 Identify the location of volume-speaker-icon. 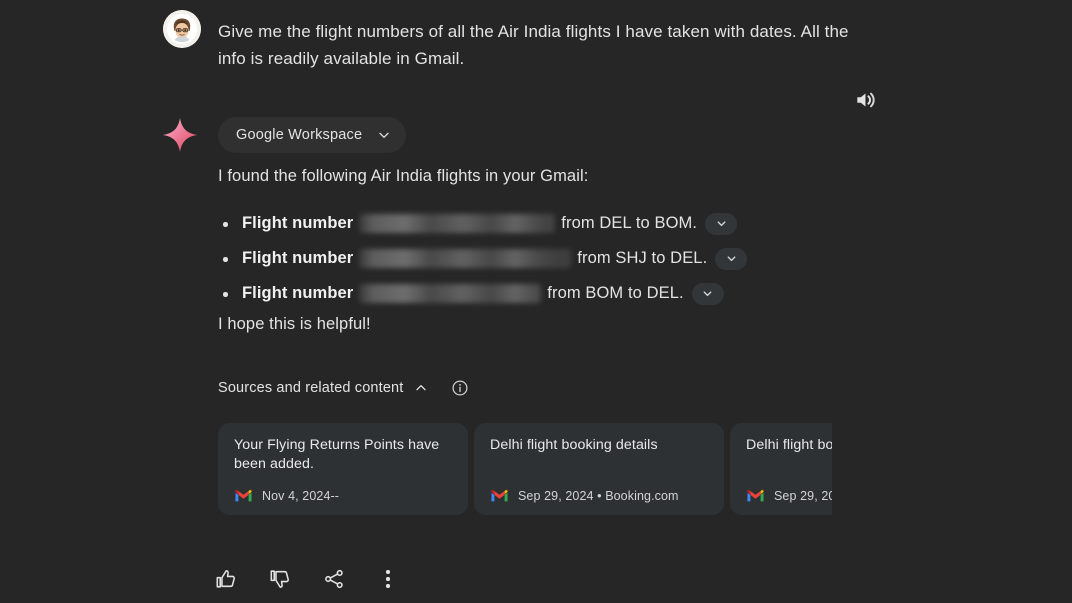
(866, 100).